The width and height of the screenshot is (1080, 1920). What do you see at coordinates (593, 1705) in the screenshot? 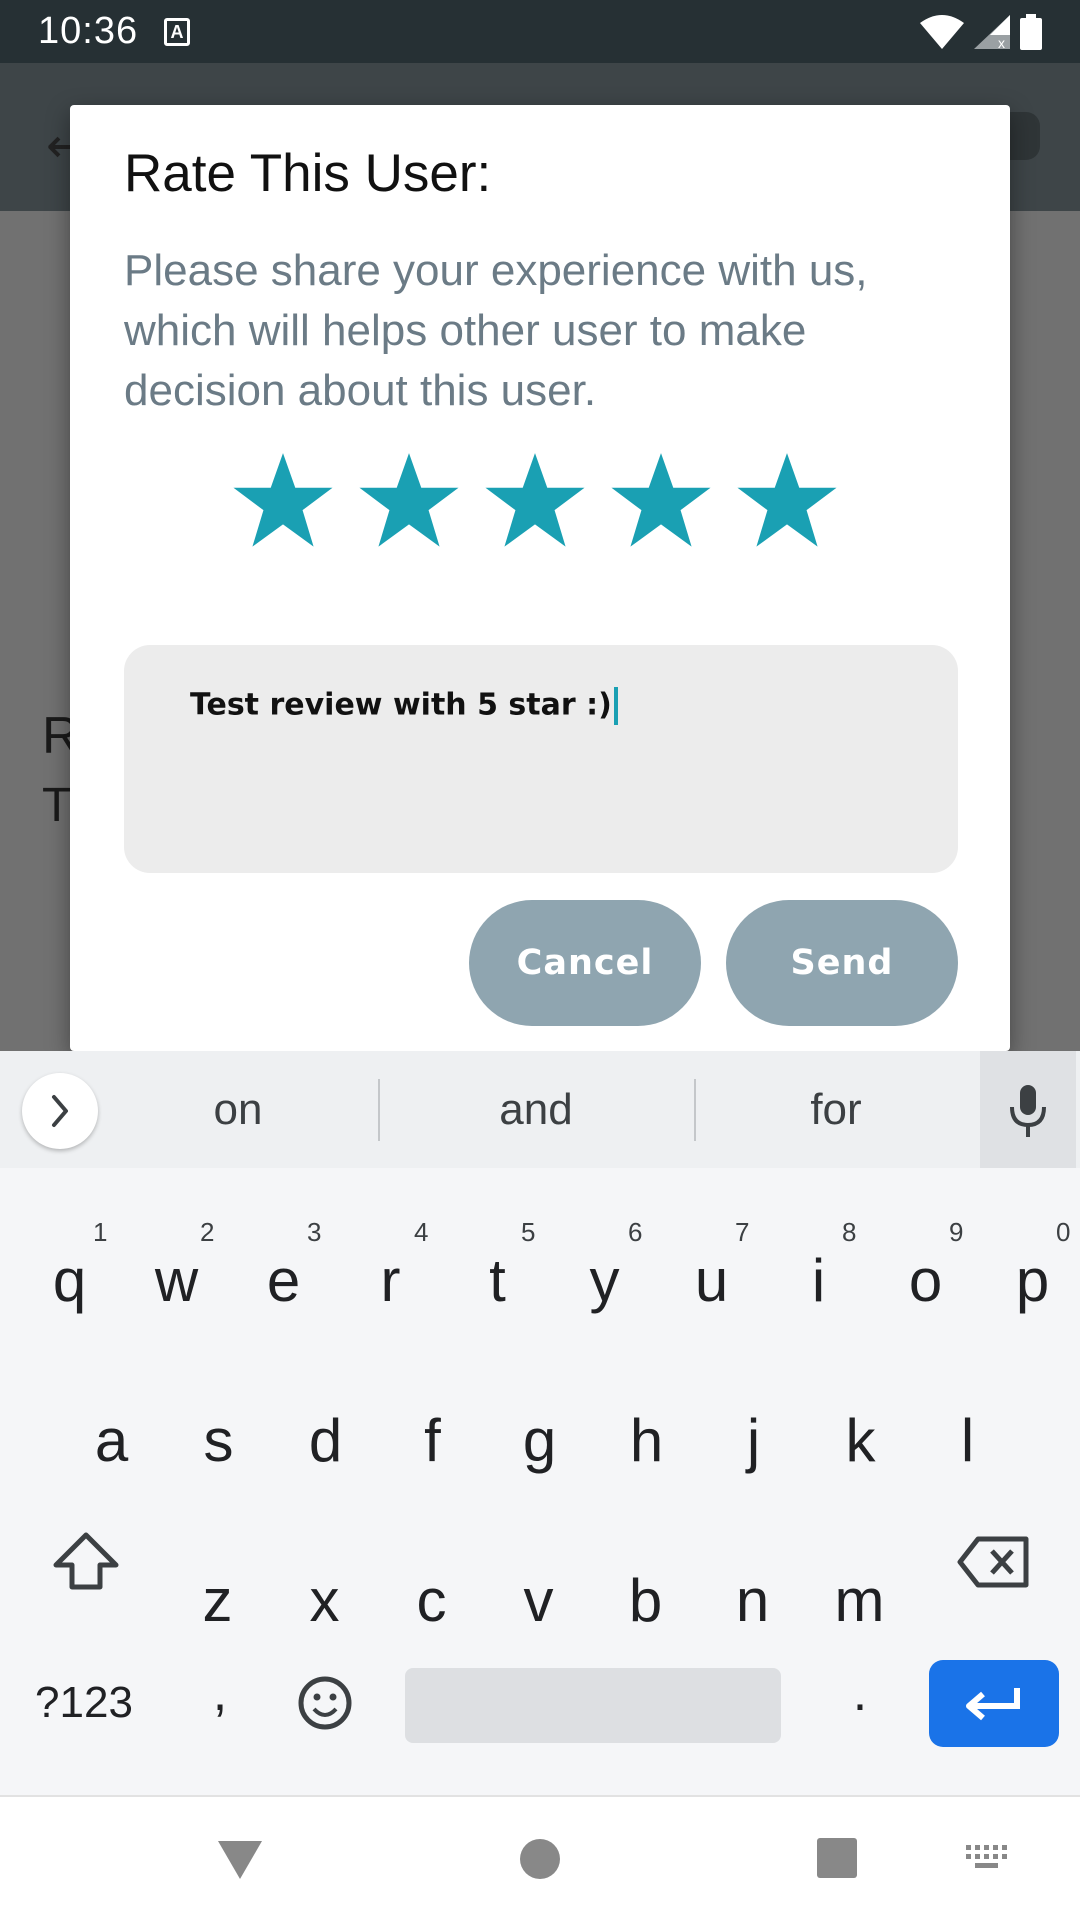
I see `space-key` at bounding box center [593, 1705].